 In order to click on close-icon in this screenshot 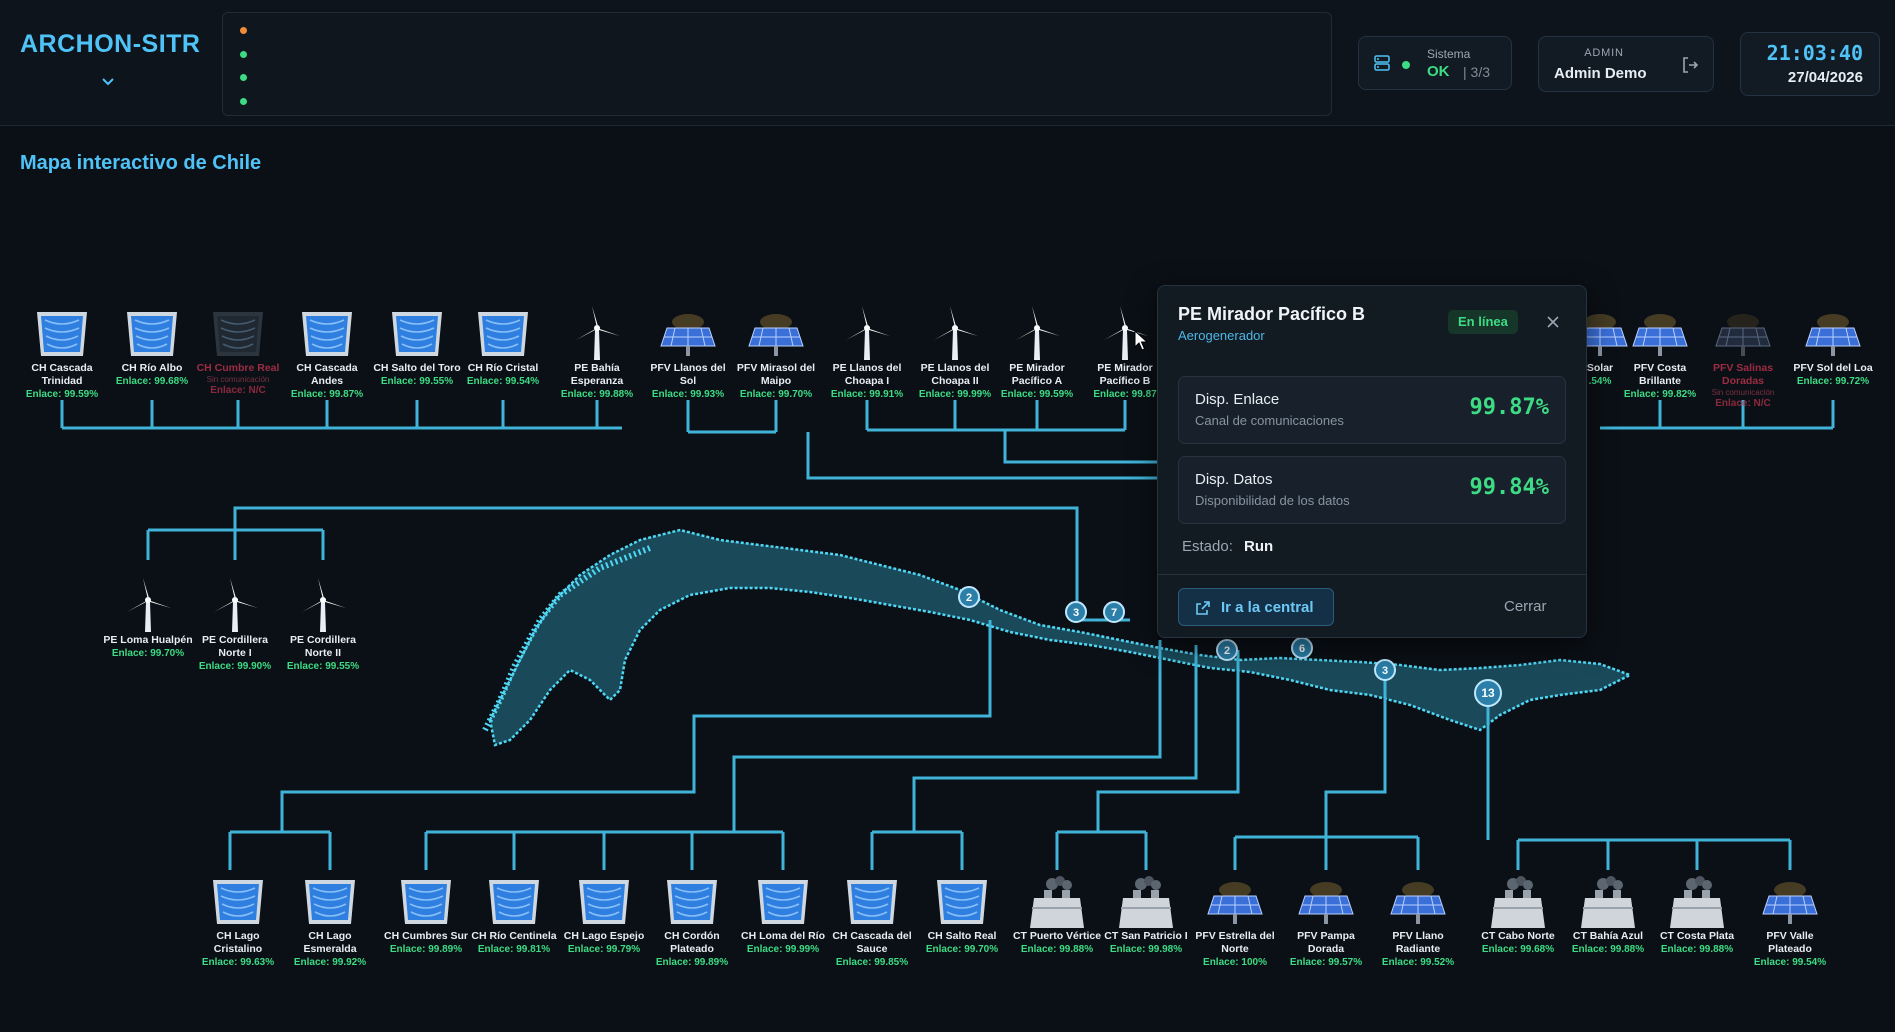, I will do `click(1553, 322)`.